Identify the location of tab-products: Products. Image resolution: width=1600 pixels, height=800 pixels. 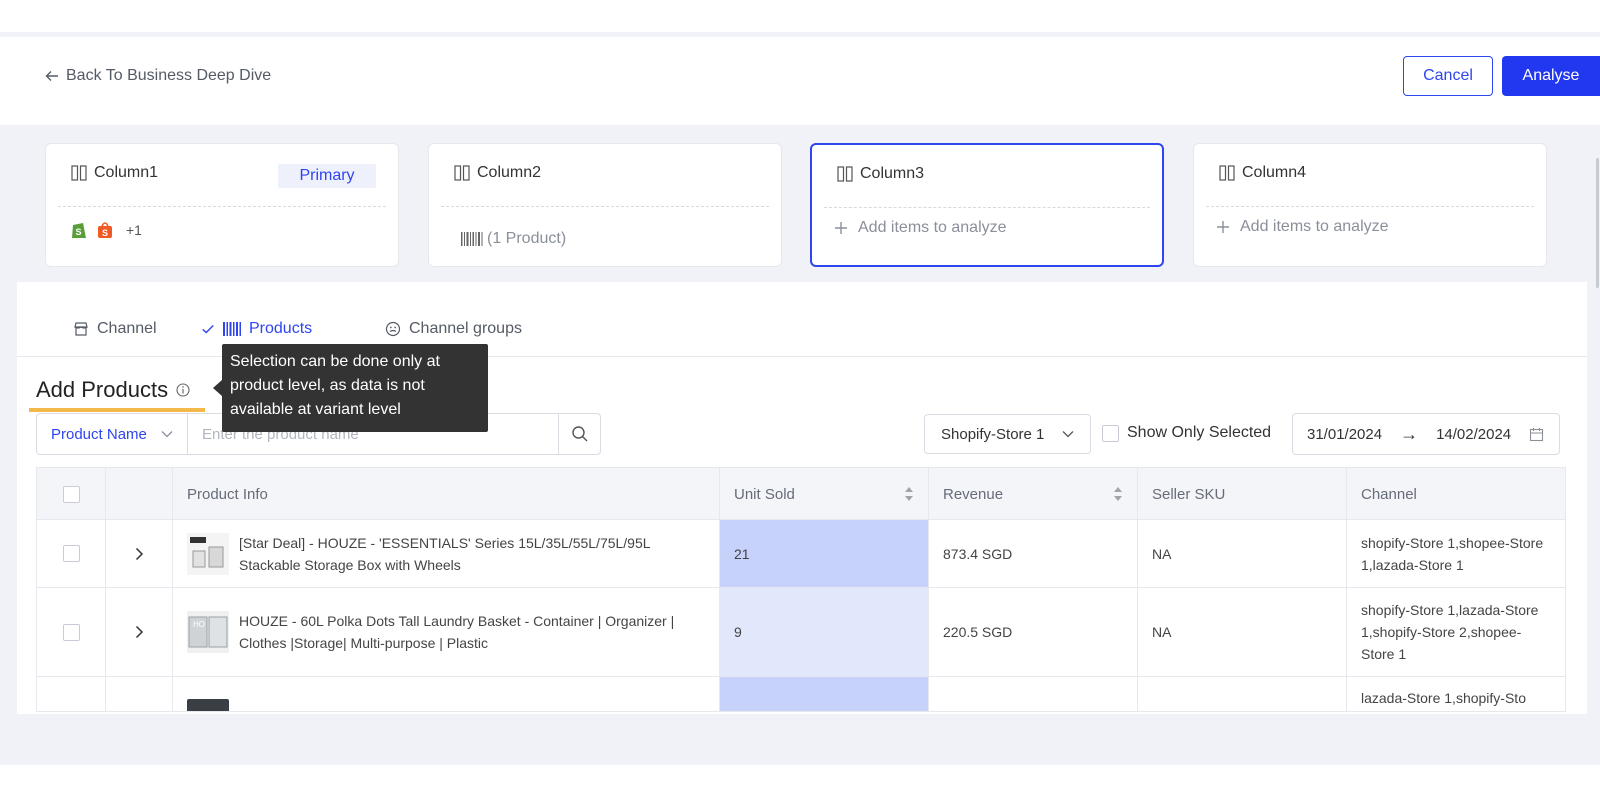
(256, 329).